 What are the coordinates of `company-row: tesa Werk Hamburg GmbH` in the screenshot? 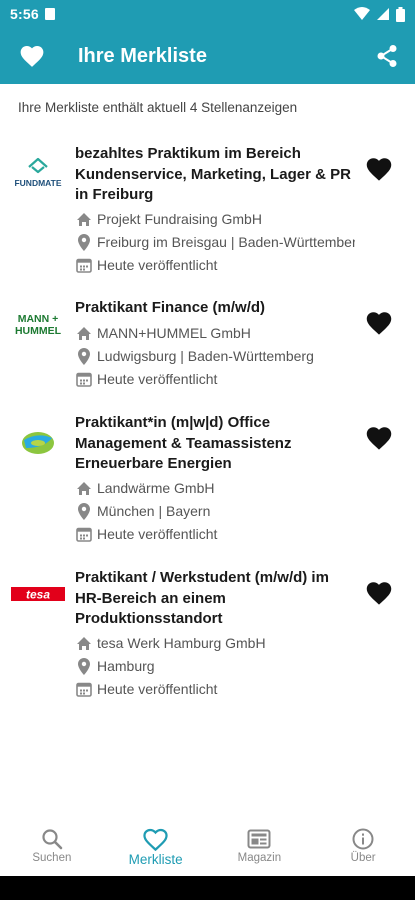 It's located at (215, 643).